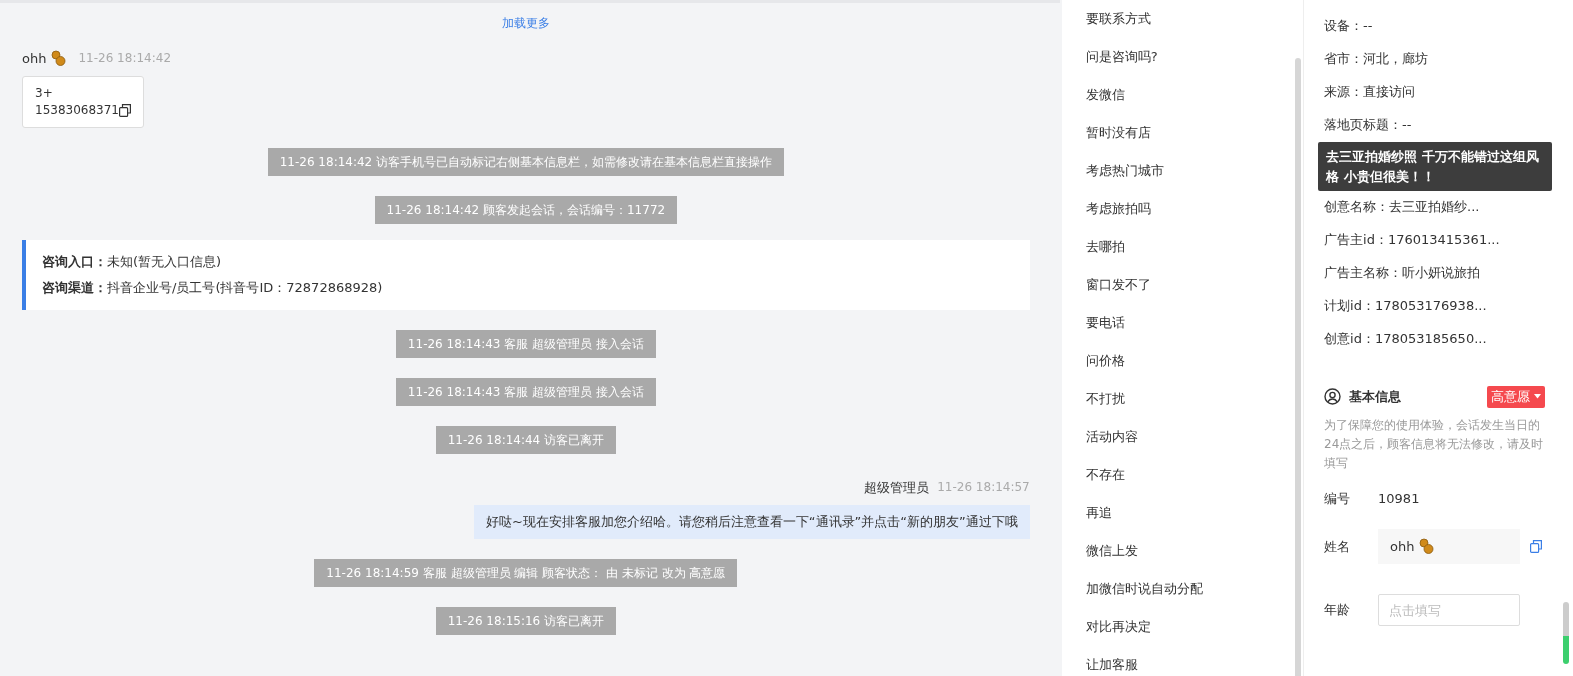 The image size is (1573, 676). What do you see at coordinates (1189, 637) in the screenshot?
I see `quick-reply-item: 对比再决定` at bounding box center [1189, 637].